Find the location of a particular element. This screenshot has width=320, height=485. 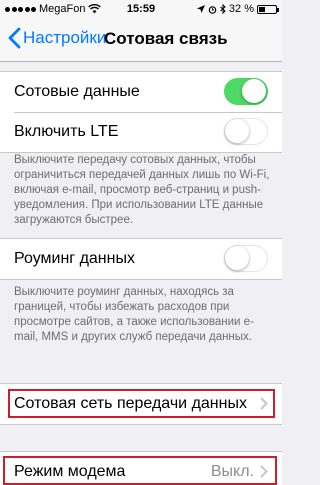

cellular-network-label: Сотовая сеть передачи данных is located at coordinates (130, 403).